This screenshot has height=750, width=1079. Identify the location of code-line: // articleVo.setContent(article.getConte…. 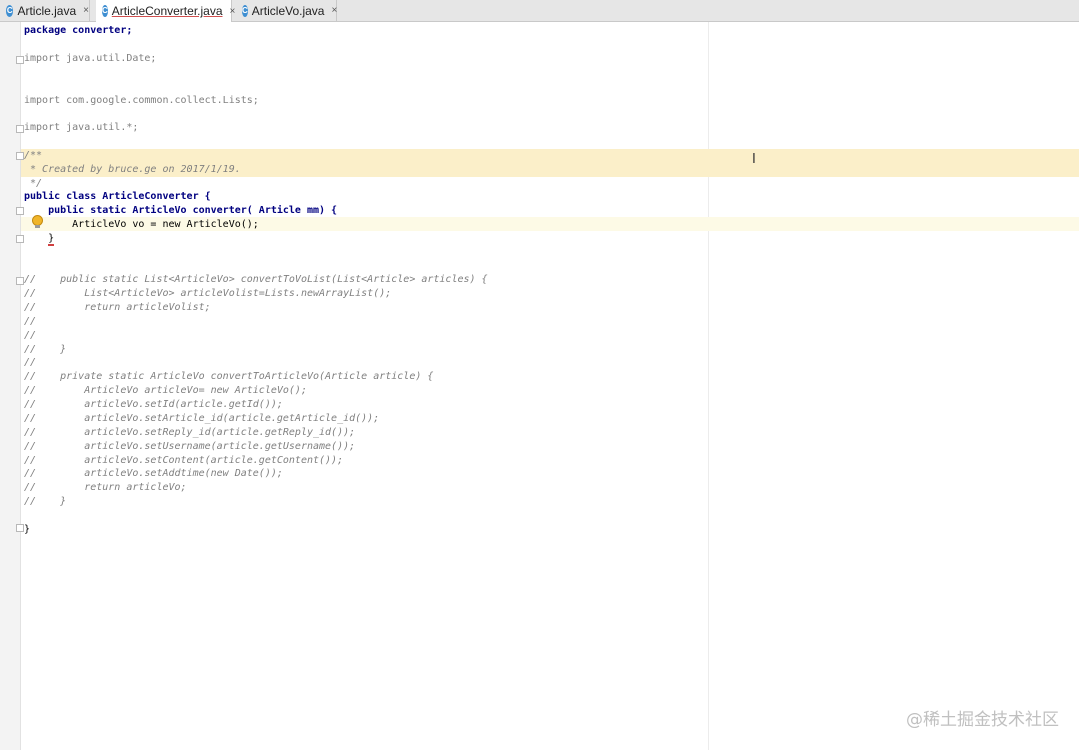
(184, 460).